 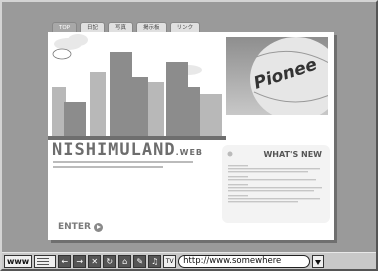 I want to click on www-button: www, so click(x=18, y=261).